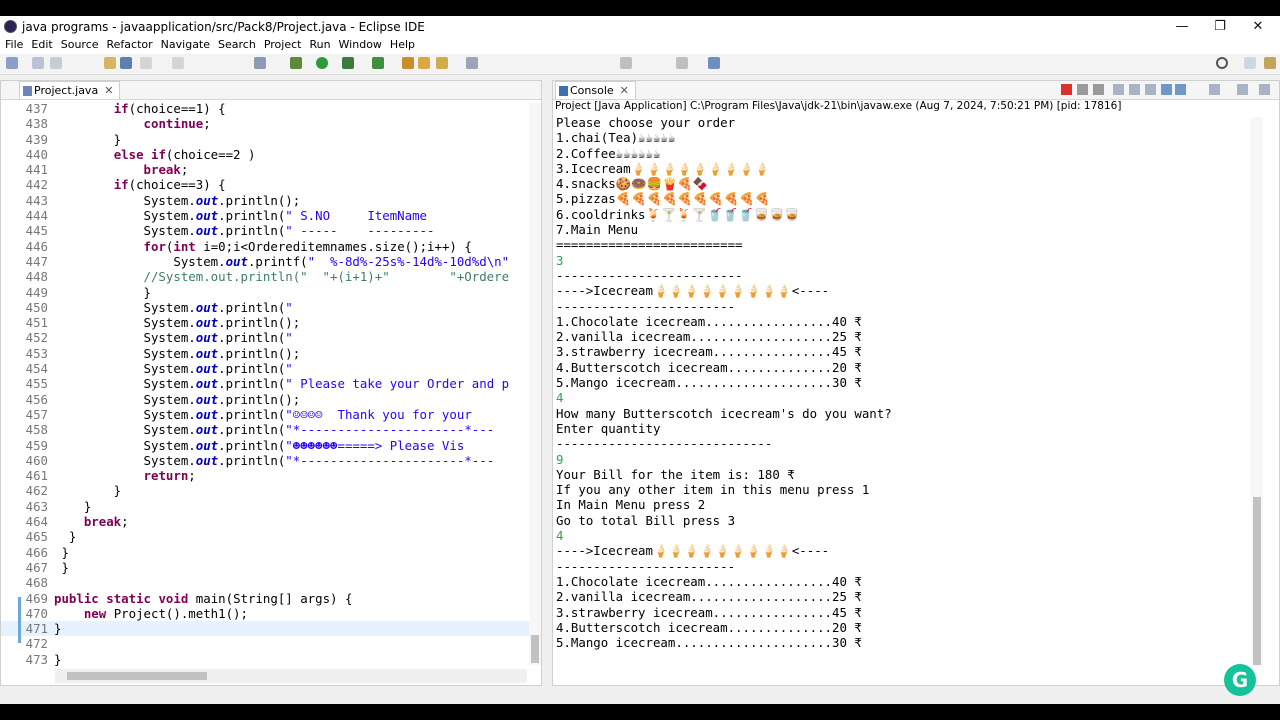 The width and height of the screenshot is (1280, 720). I want to click on new-java-package-icon, so click(408, 63).